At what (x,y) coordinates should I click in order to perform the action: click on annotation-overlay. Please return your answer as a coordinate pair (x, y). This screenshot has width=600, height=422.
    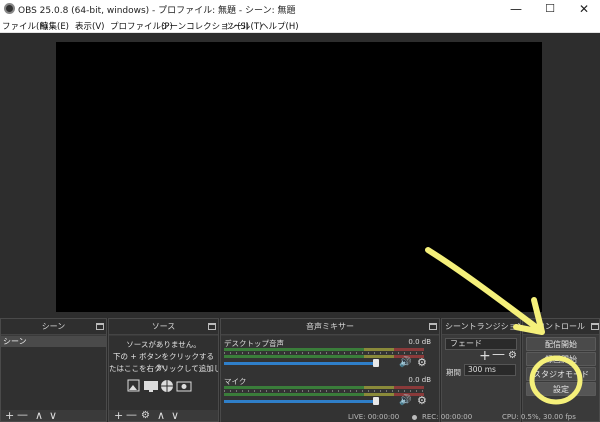
    Looking at the image, I should click on (504, 326).